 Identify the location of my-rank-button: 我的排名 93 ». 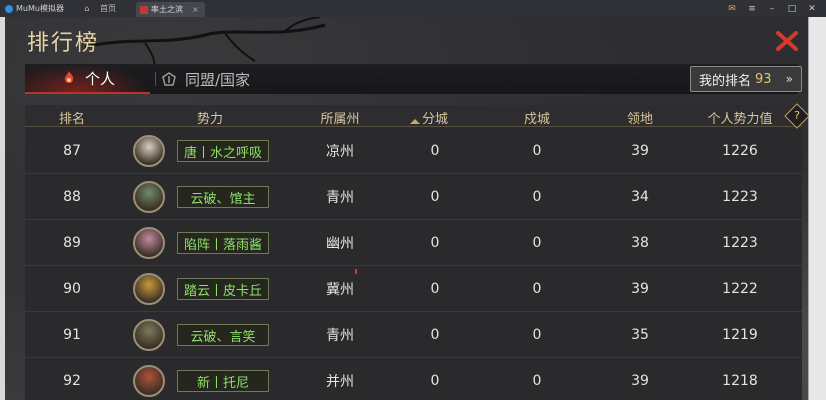
(746, 79).